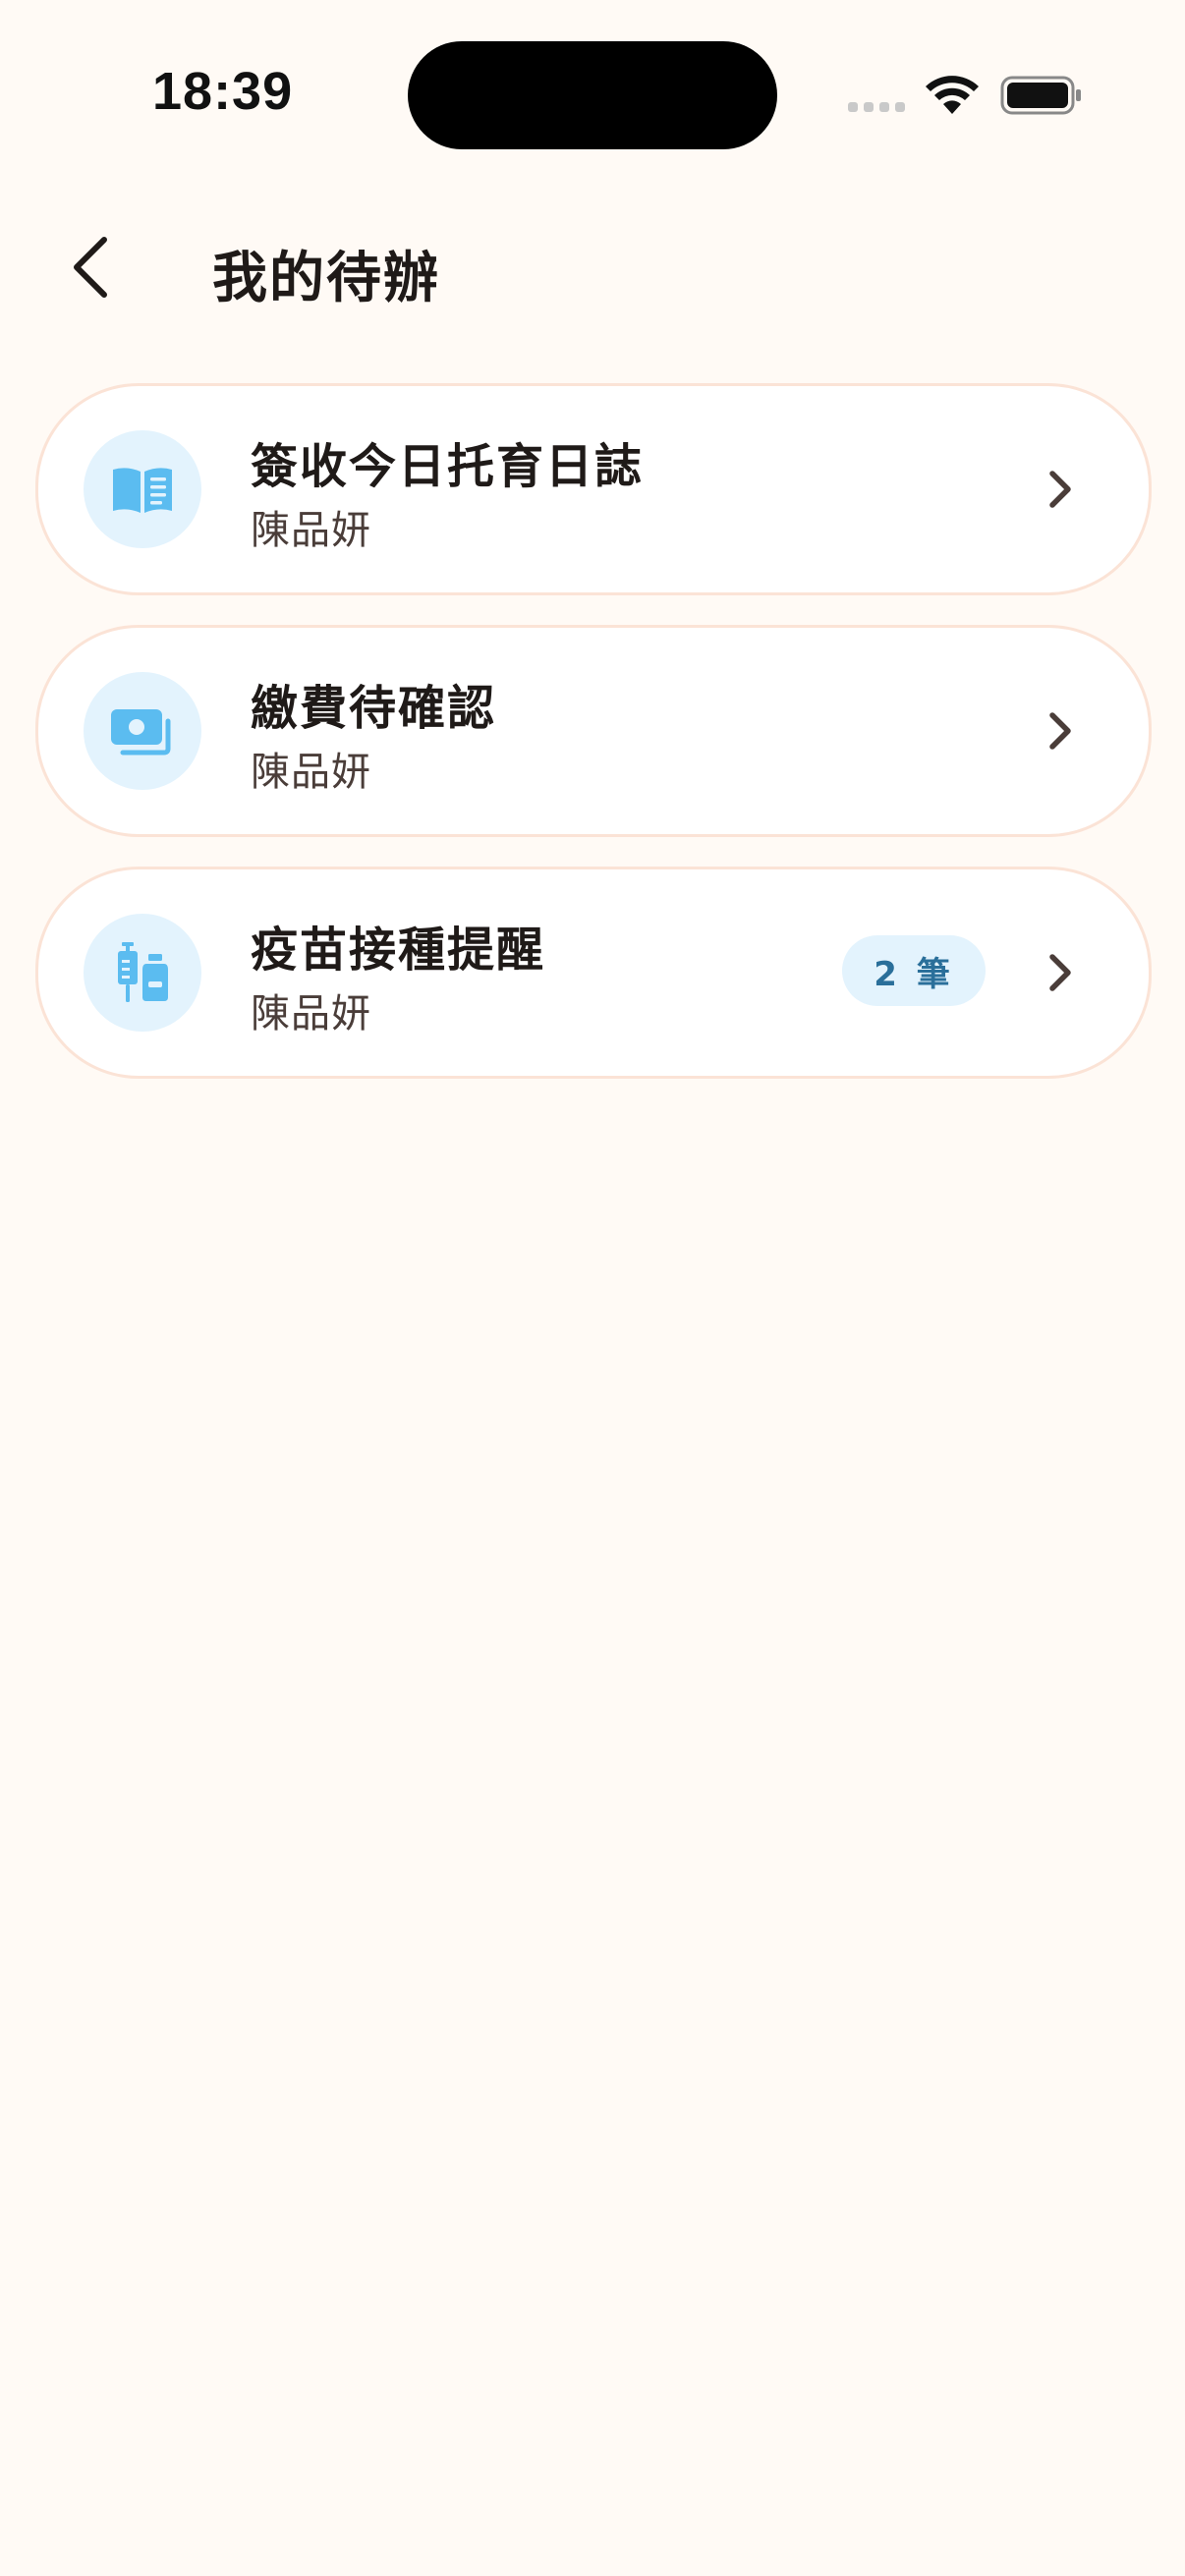 This screenshot has width=1185, height=2576. I want to click on task-title: 簽收今日托育日誌, so click(448, 466).